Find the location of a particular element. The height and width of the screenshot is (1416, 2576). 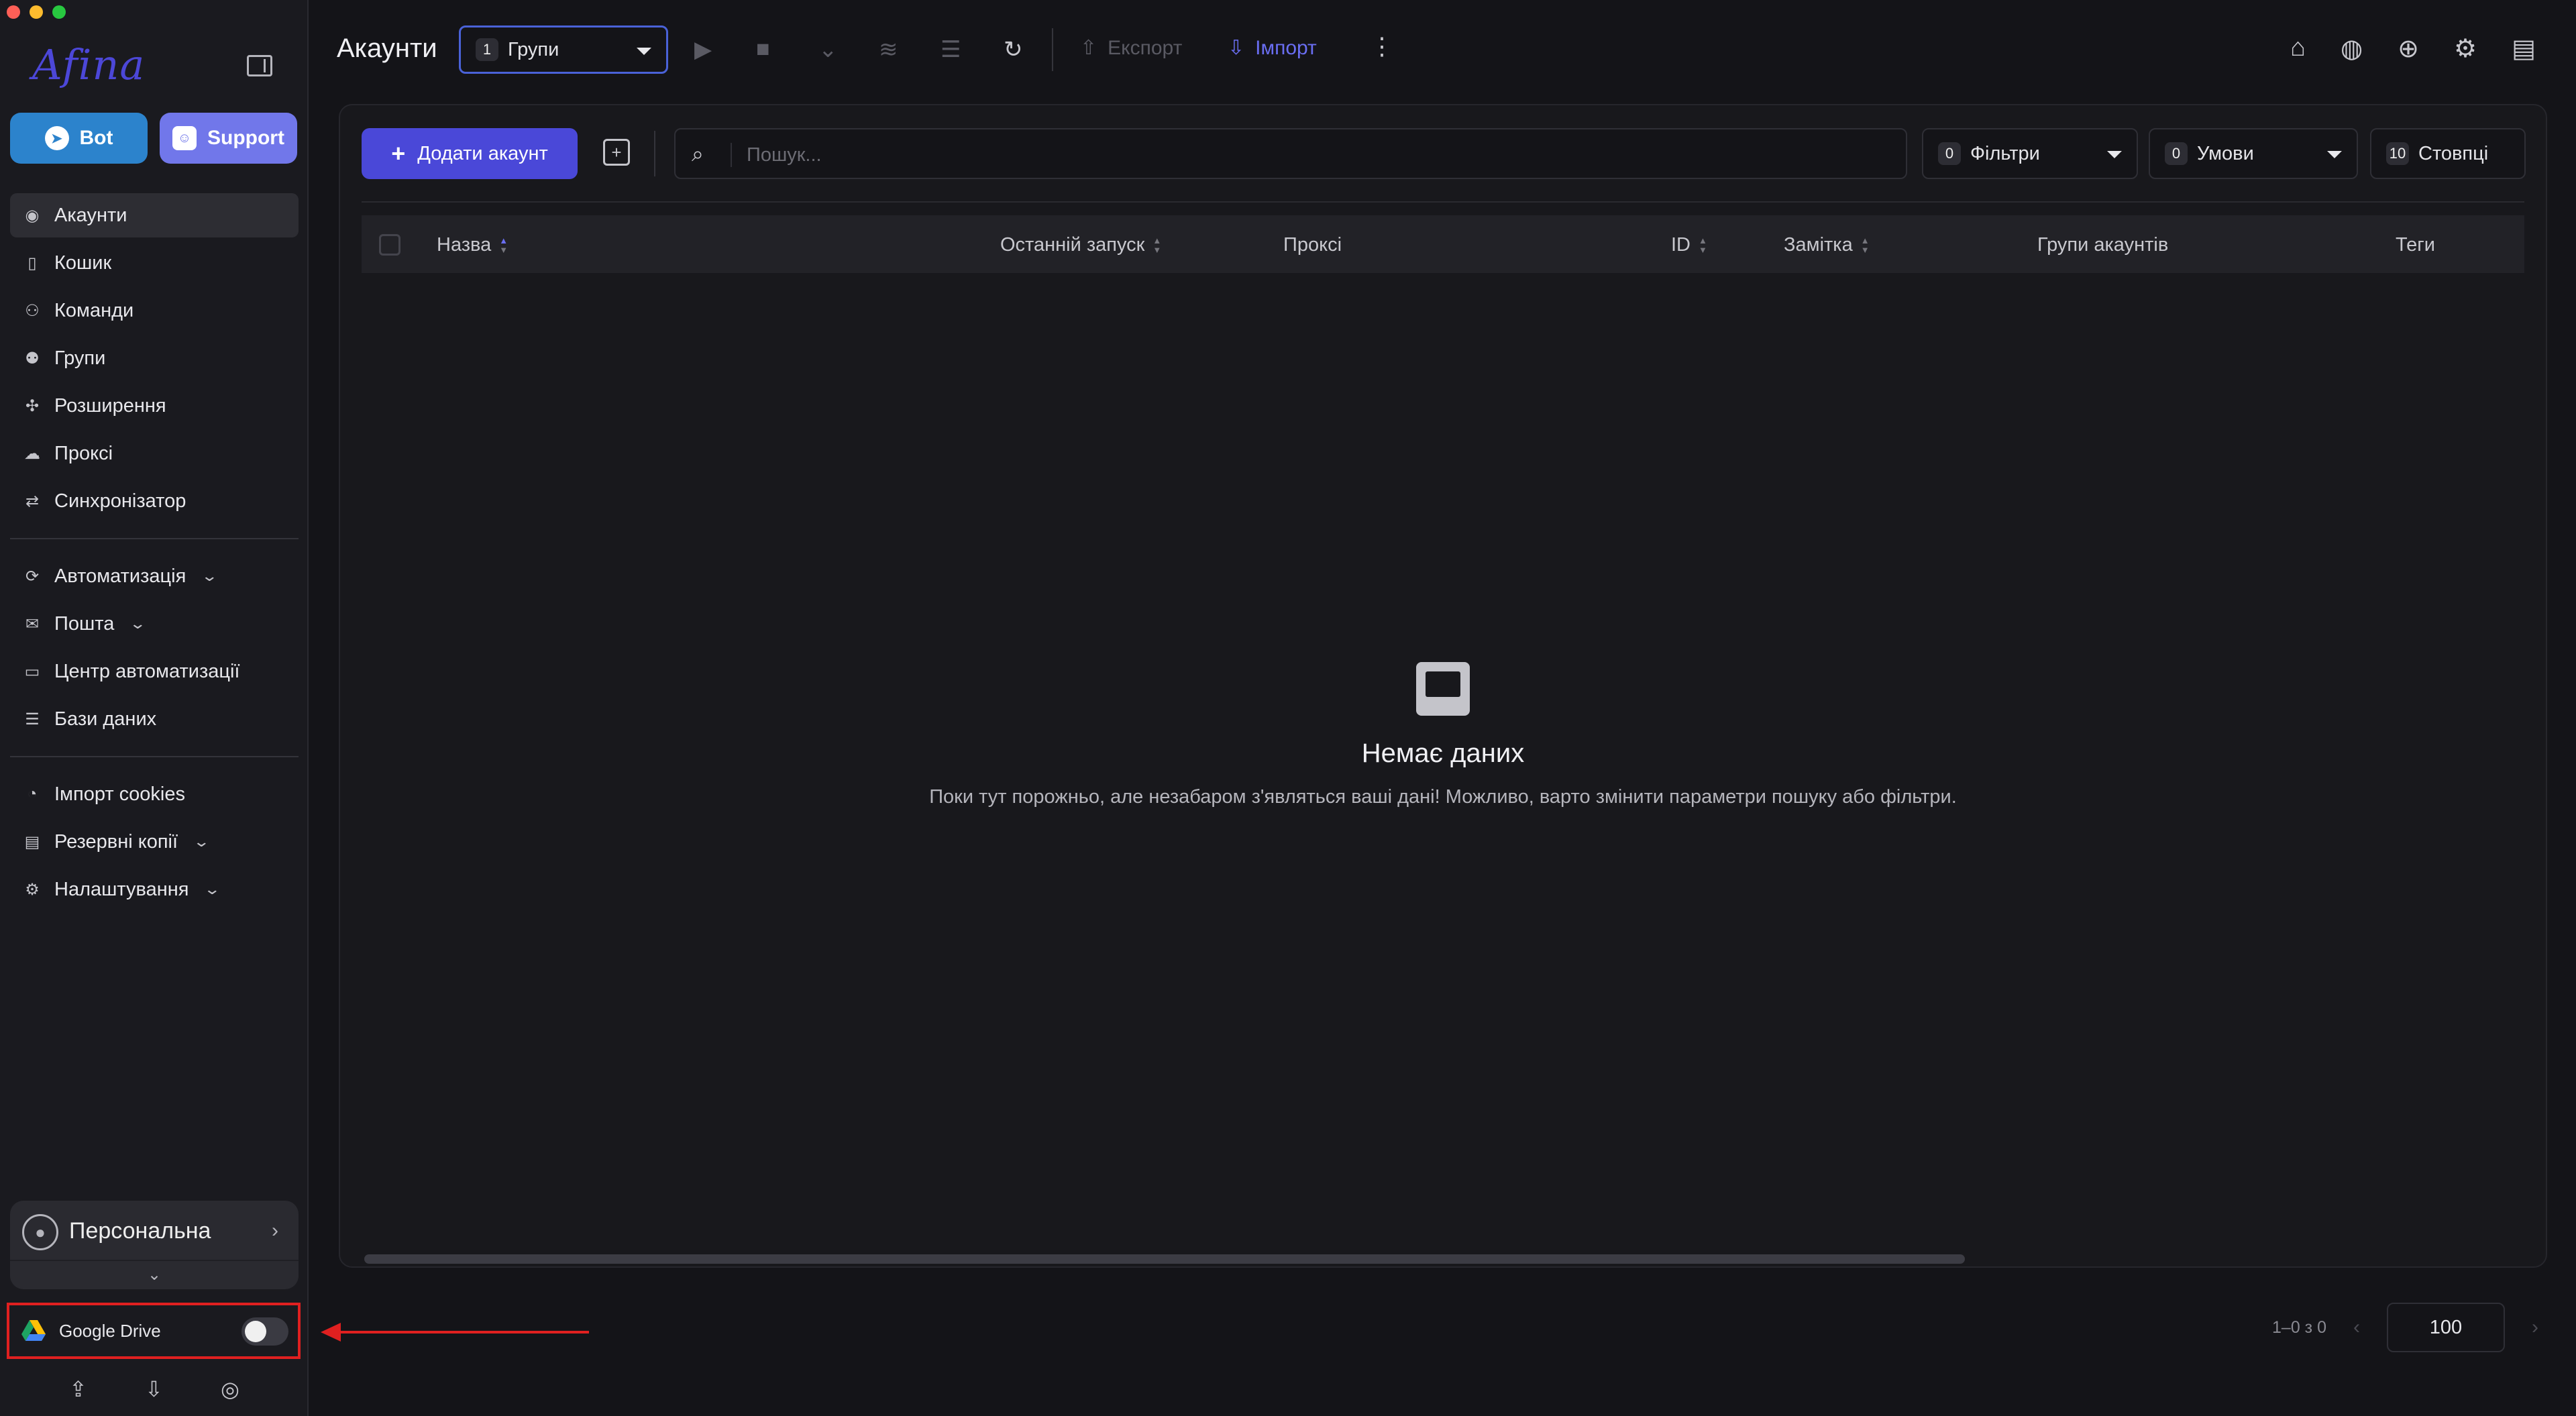

support-button: ☺ Support is located at coordinates (228, 139).